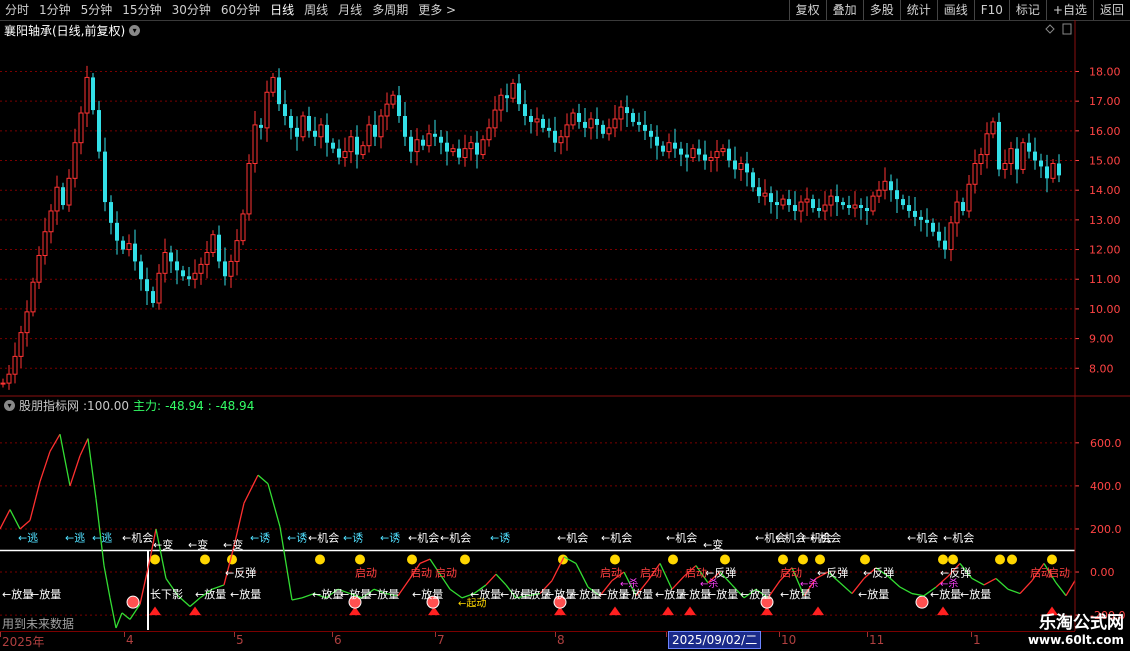  I want to click on indicator-markers, so click(592, 585).